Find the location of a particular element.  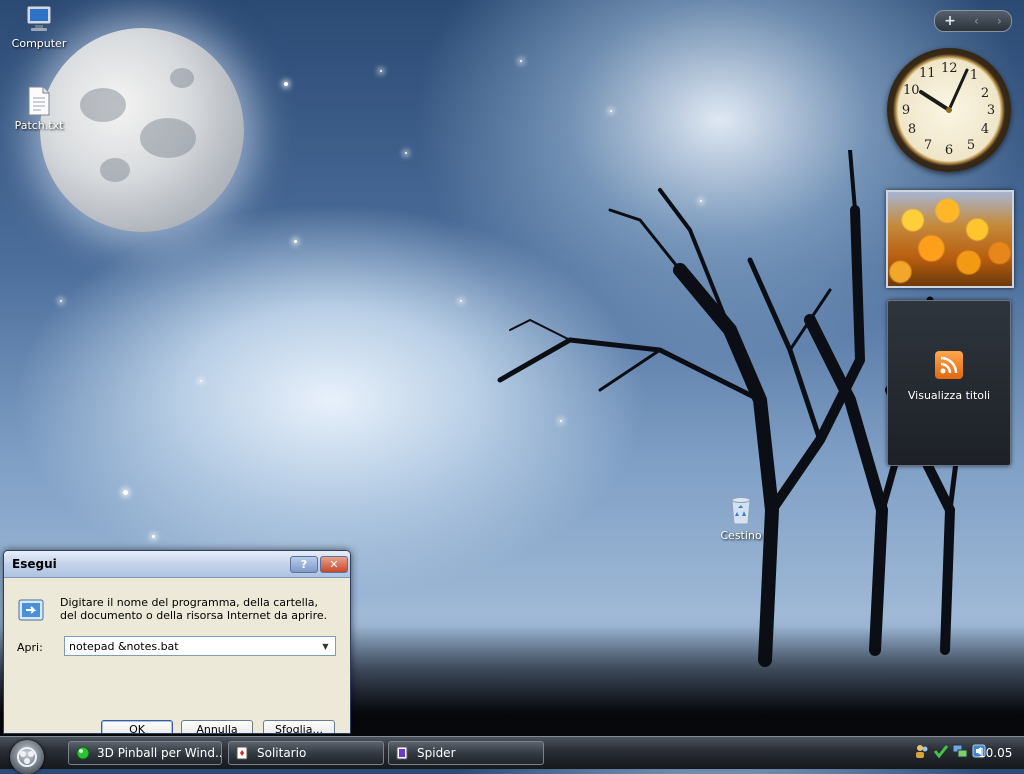

users-icon is located at coordinates (922, 751).